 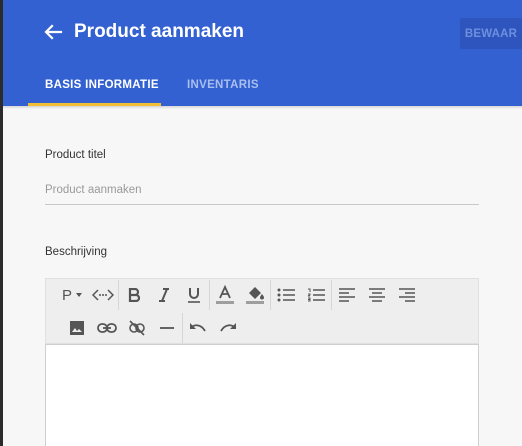 I want to click on align-center-icon, so click(x=377, y=295).